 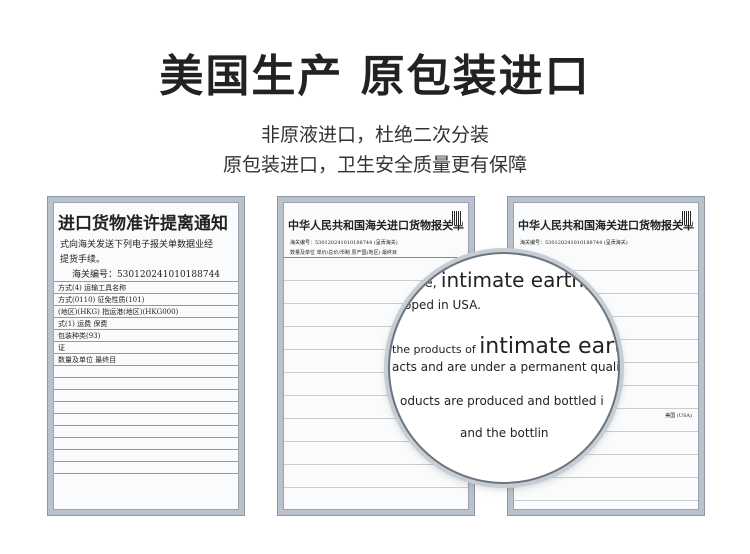 I want to click on magnified-brand-text: intimate earth,, so click(x=515, y=280).